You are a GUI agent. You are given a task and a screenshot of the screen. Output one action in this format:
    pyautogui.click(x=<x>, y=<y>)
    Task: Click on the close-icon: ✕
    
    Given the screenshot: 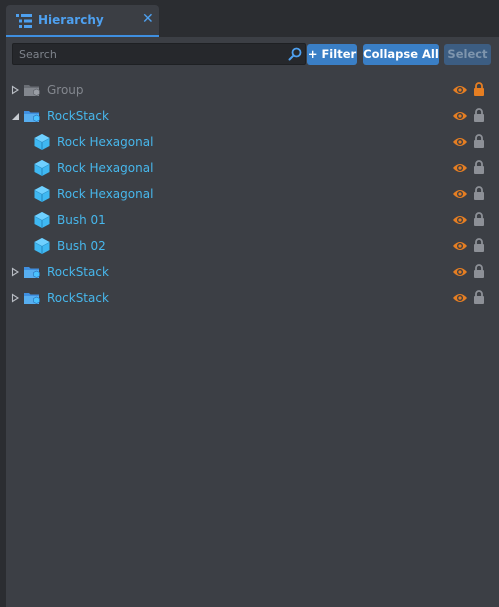 What is the action you would take?
    pyautogui.click(x=148, y=19)
    